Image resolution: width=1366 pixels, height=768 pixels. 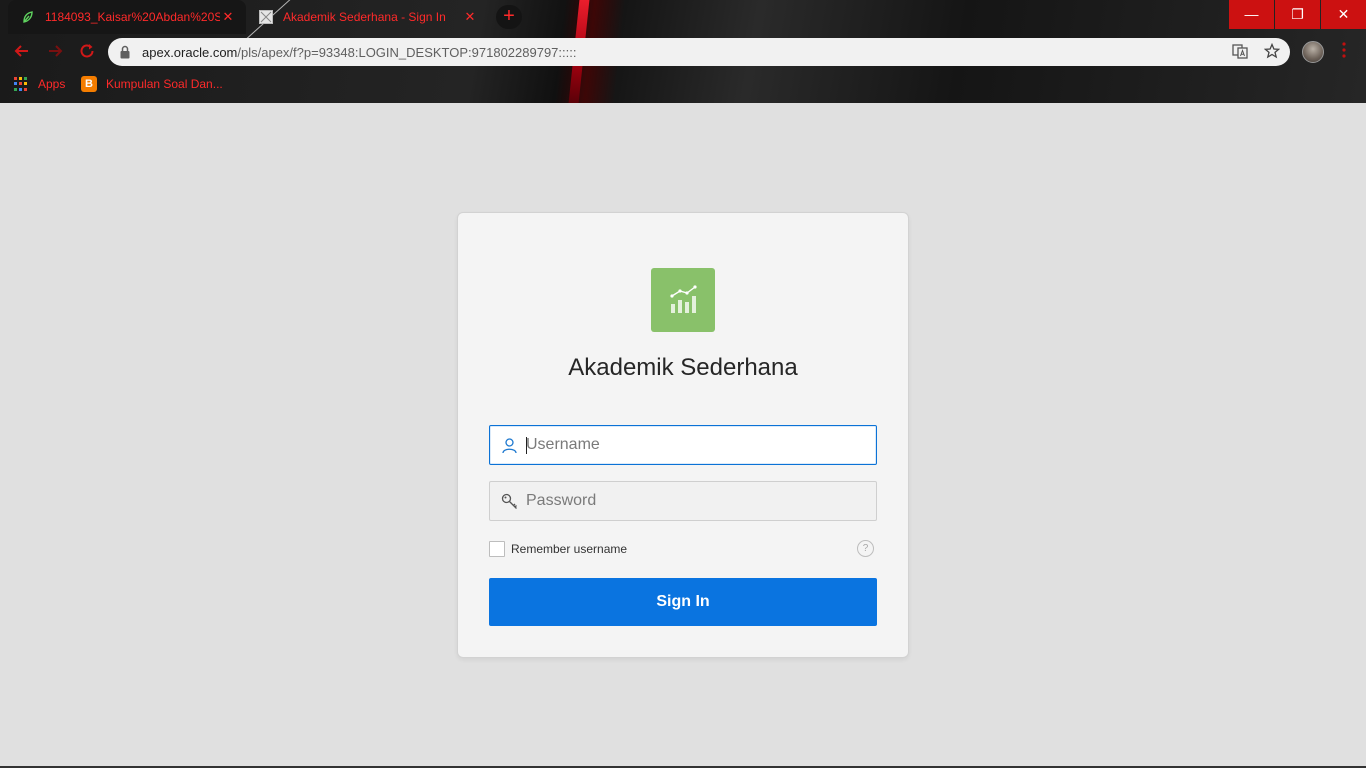 I want to click on remember-checkbox, so click(x=497, y=549).